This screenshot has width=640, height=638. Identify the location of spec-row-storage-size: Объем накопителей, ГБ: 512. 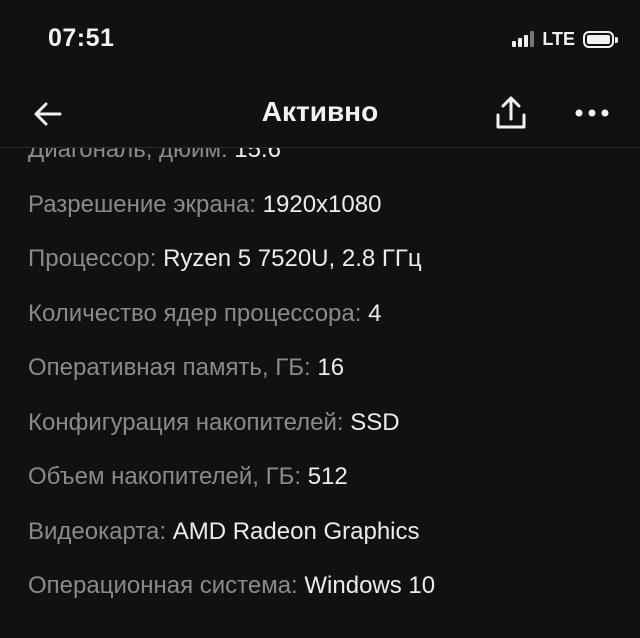
(320, 477).